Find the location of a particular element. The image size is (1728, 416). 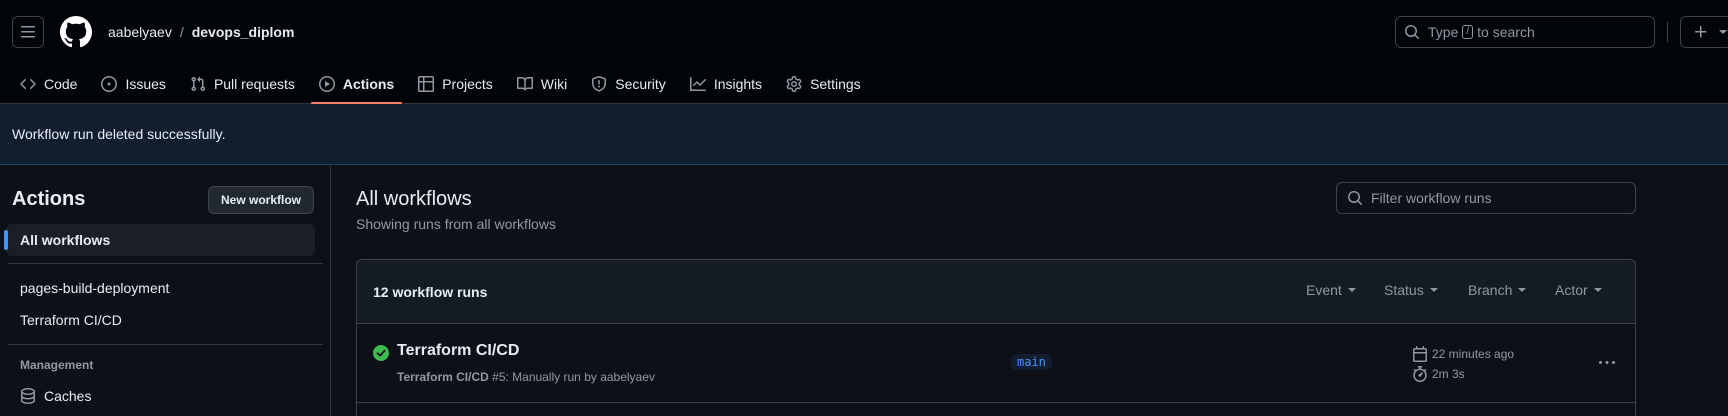

graph-icon is located at coordinates (697, 84).